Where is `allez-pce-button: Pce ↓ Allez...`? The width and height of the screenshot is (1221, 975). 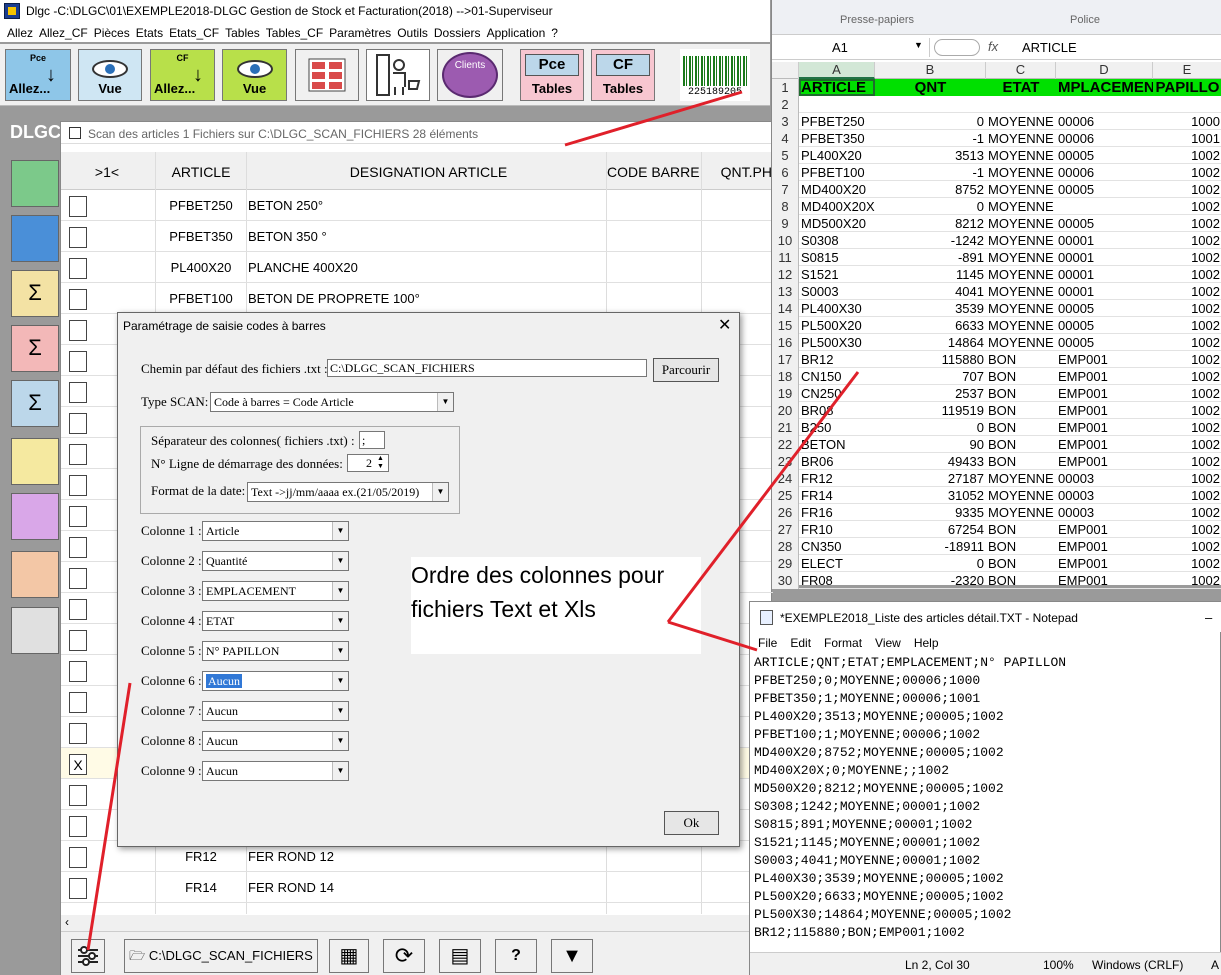
allez-pce-button: Pce ↓ Allez... is located at coordinates (38, 75).